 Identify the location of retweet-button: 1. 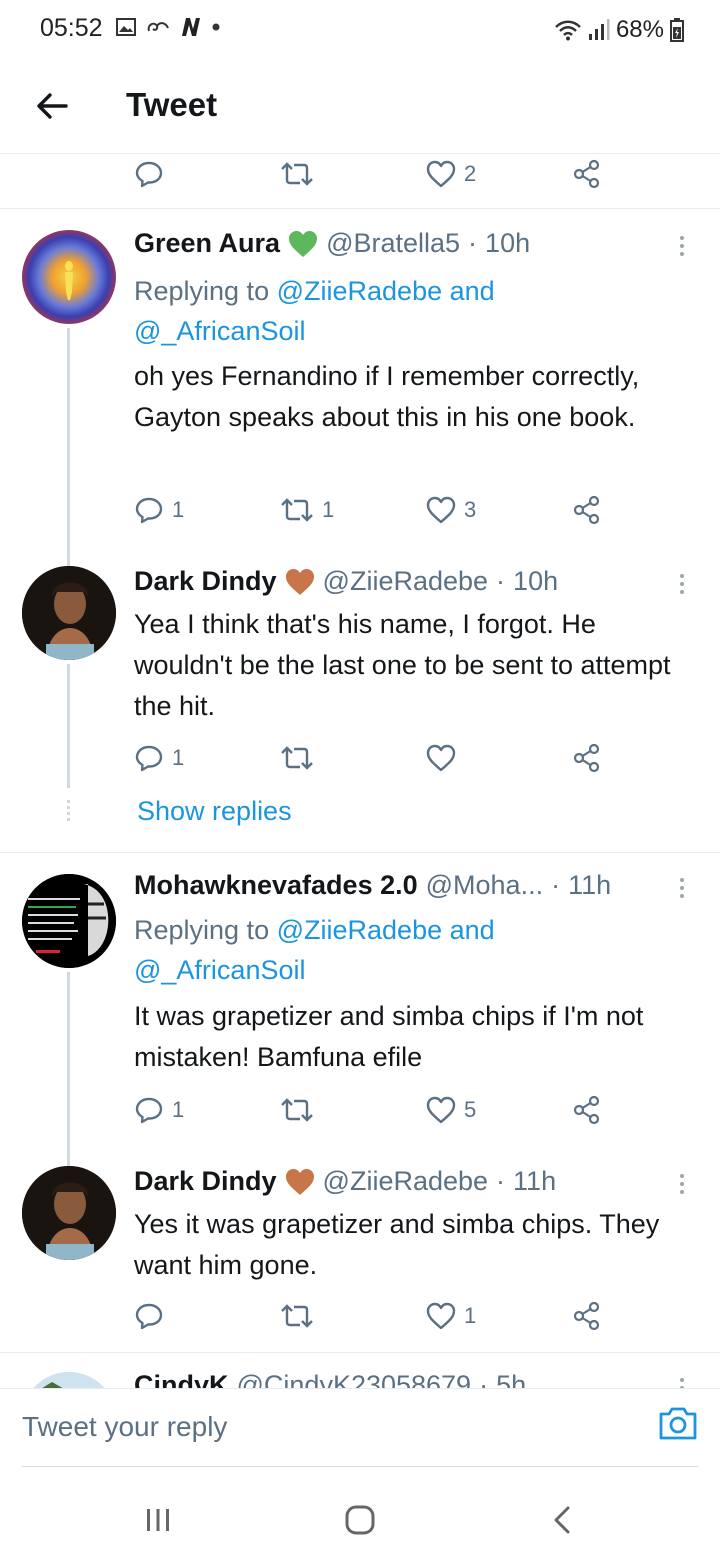
(307, 510).